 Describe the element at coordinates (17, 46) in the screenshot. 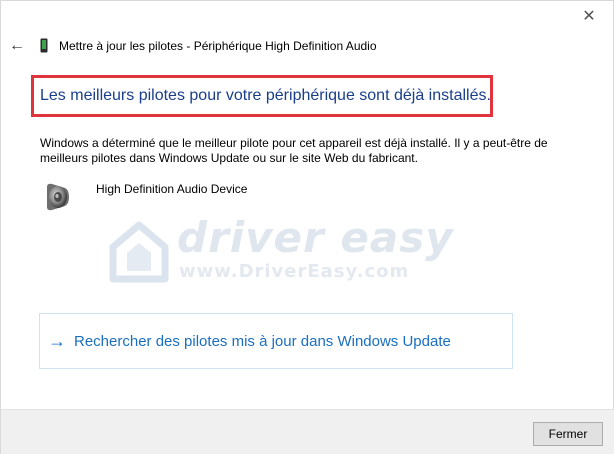

I see `back-arrow-icon: ←` at that location.